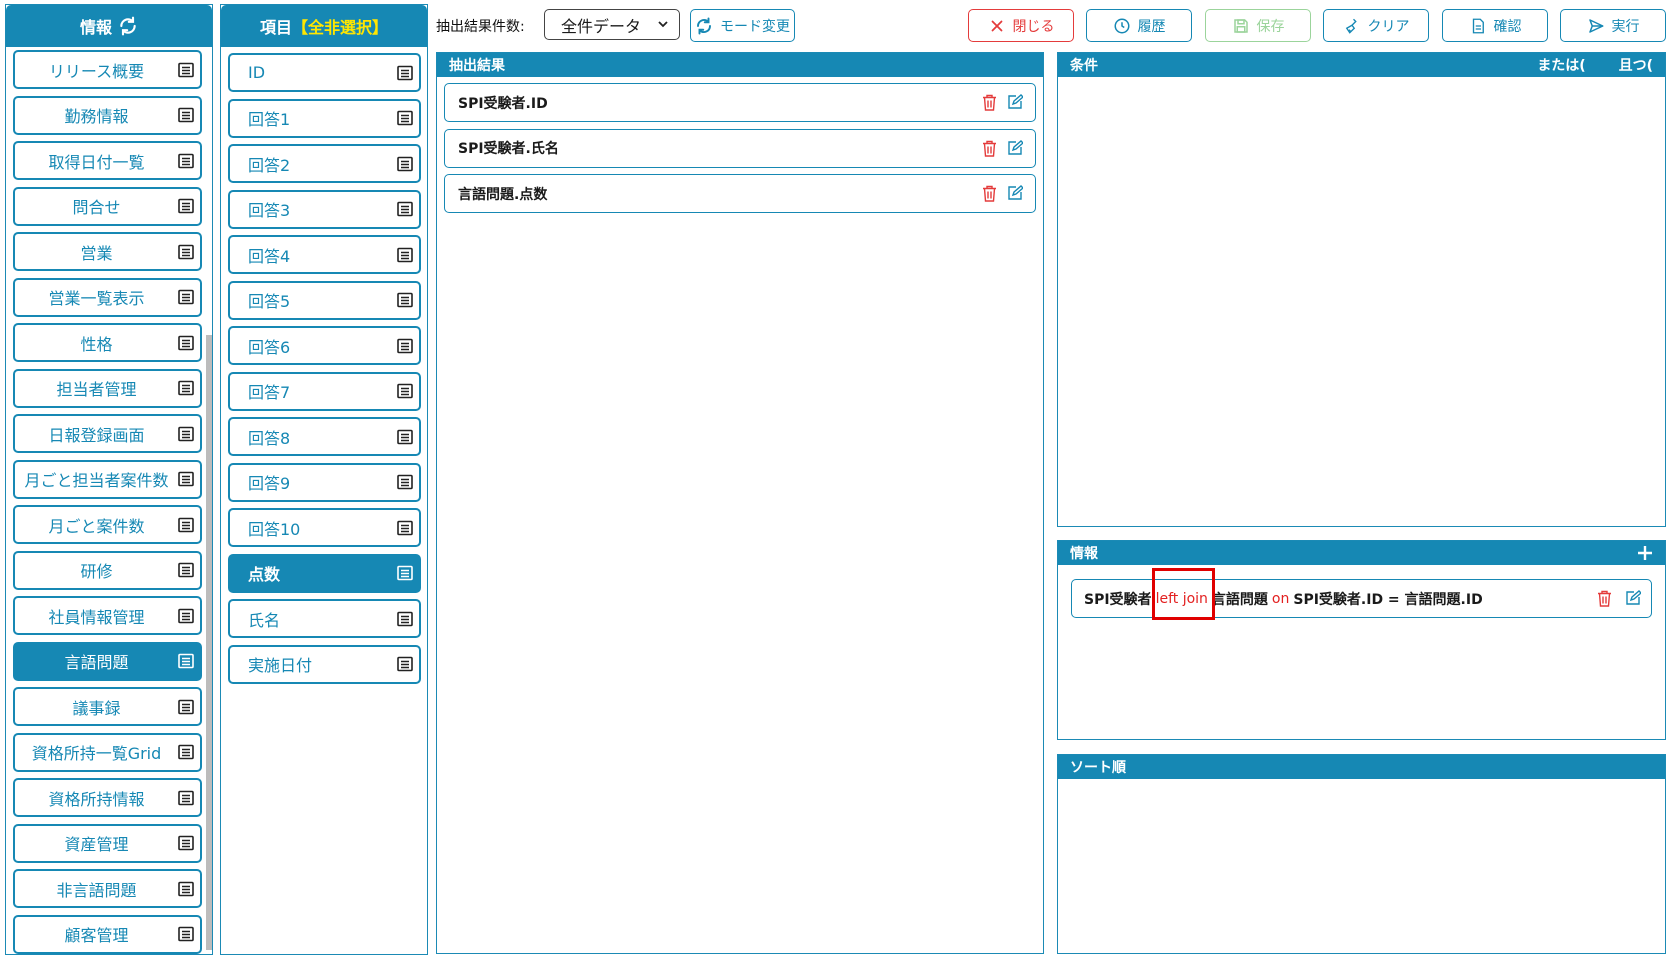 Image resolution: width=1675 pixels, height=958 pixels. What do you see at coordinates (324, 345) in the screenshot?
I see `field-item: 回答6` at bounding box center [324, 345].